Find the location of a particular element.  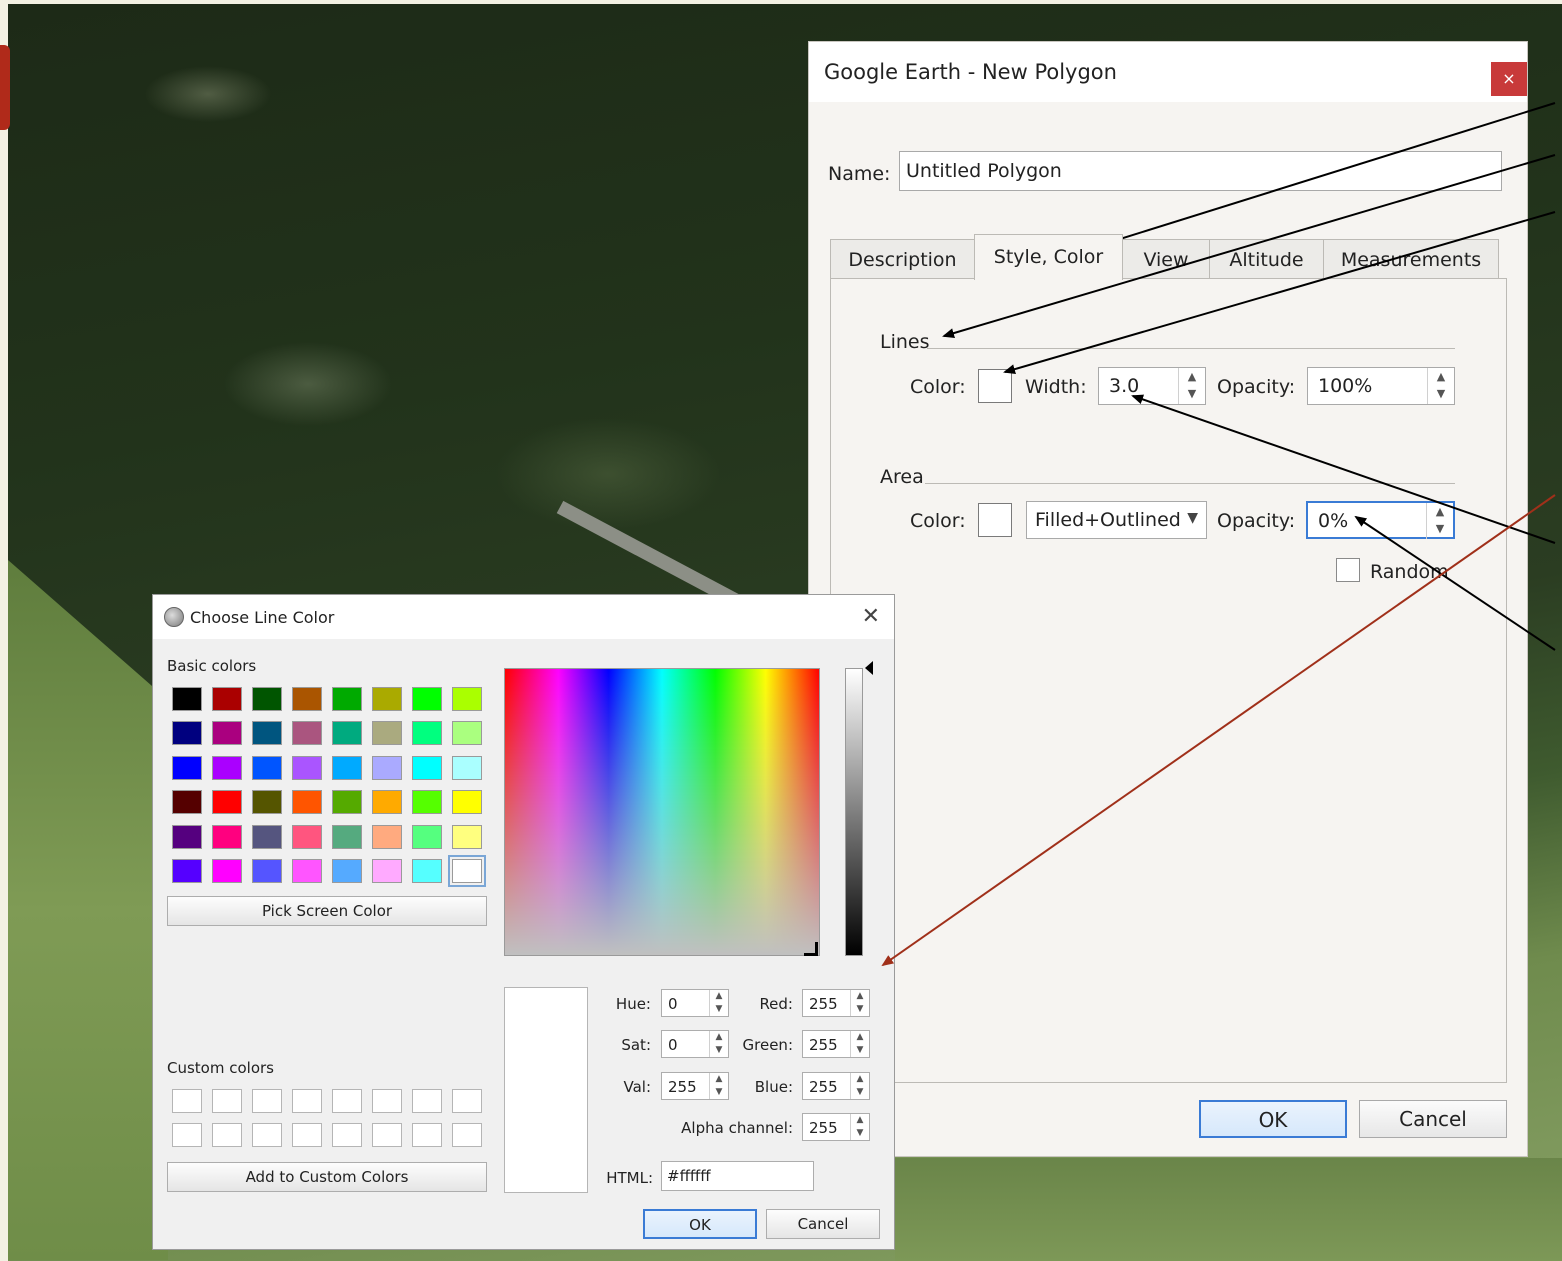

tab-measurements: Measurements is located at coordinates (1411, 259).